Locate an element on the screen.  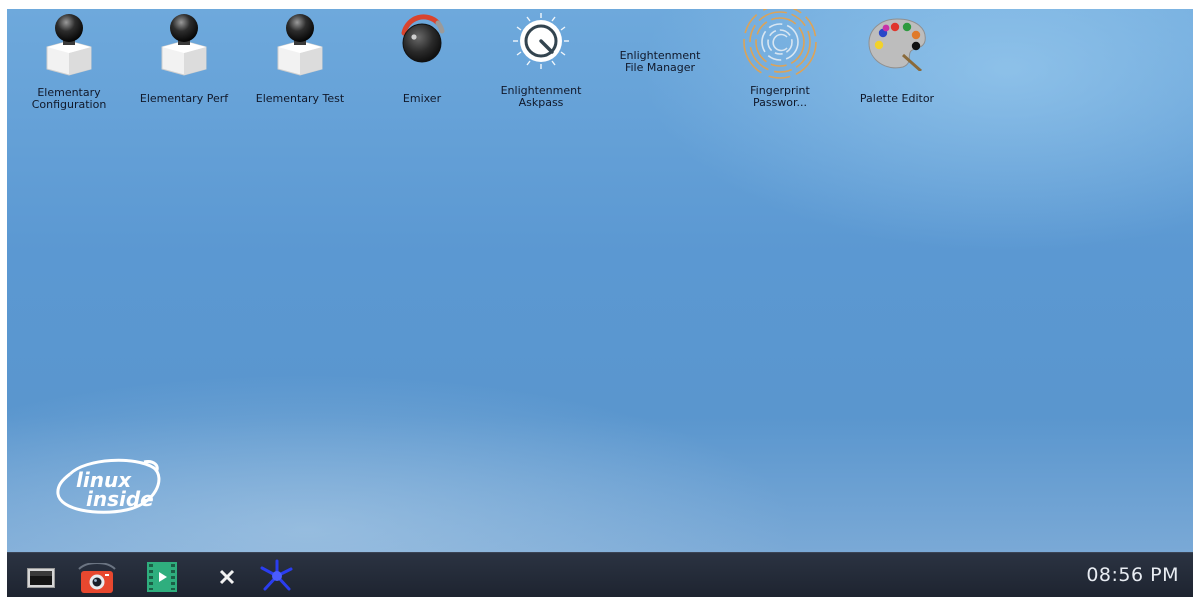
linux-inside-logo: linux inside is located at coordinates (108, 486).